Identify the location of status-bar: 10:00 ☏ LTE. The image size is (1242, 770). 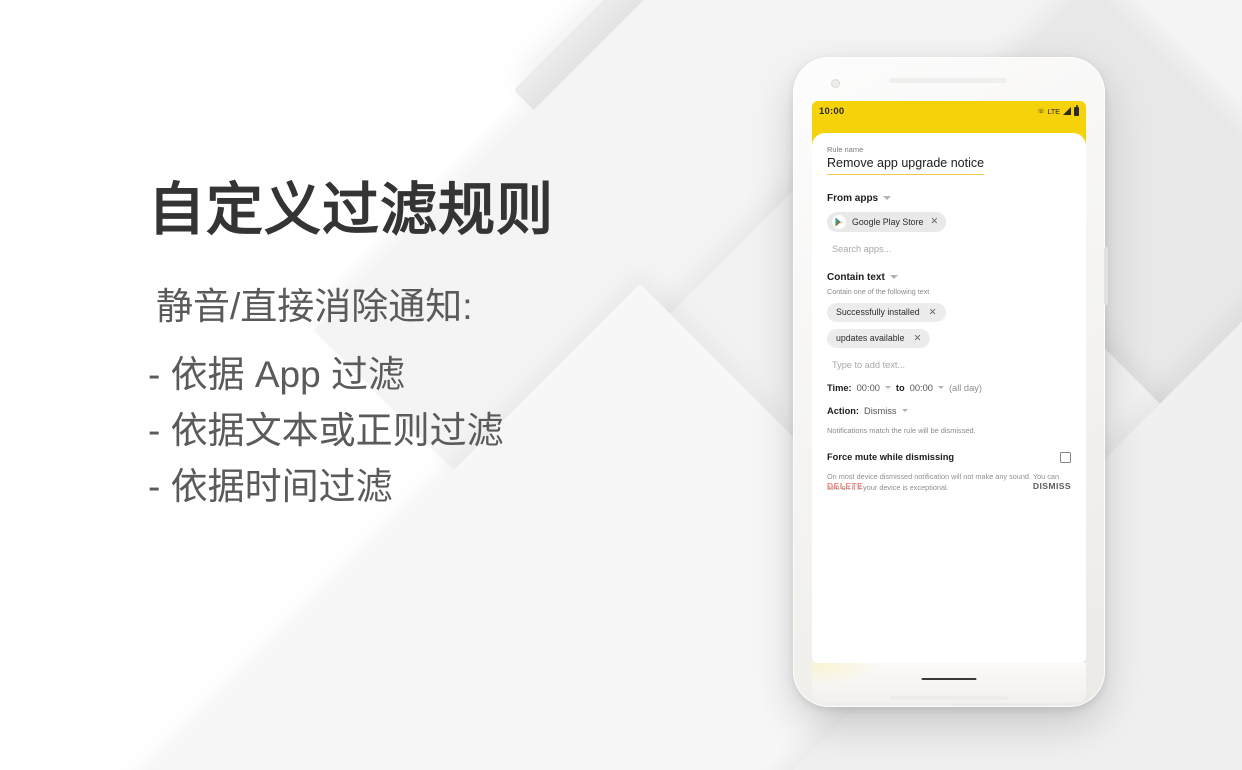
(949, 111).